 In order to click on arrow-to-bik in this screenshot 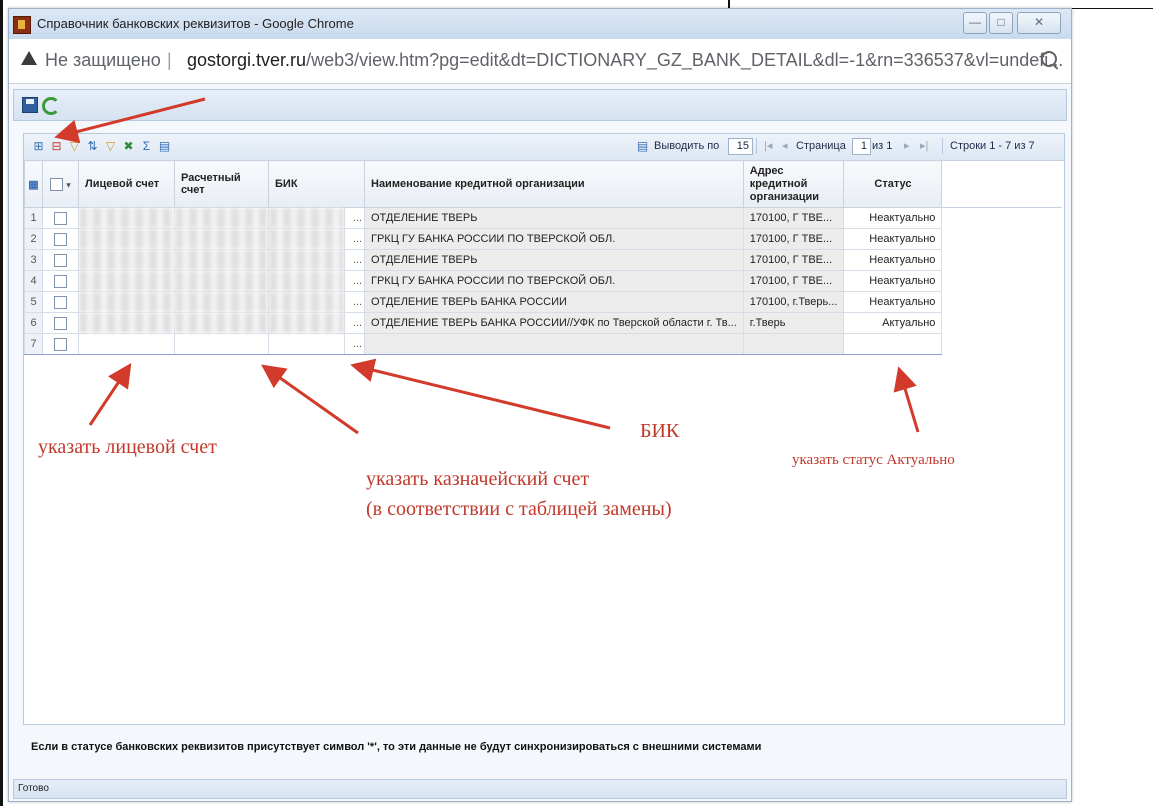, I will do `click(480, 394)`.